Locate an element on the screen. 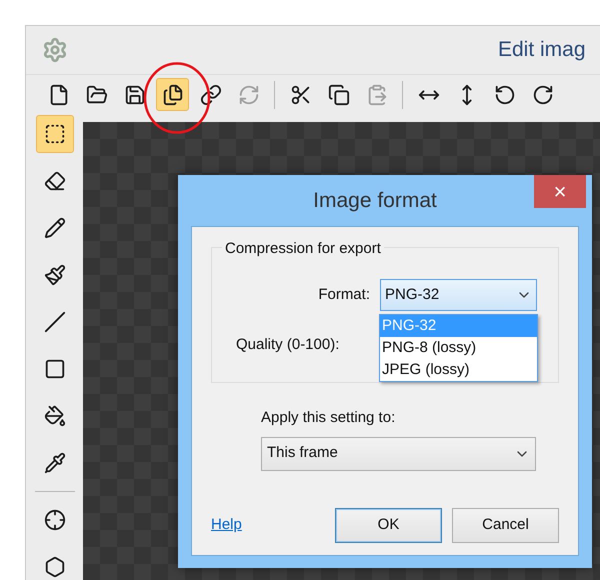 The image size is (600, 580). apply-dropdown: This frame is located at coordinates (398, 453).